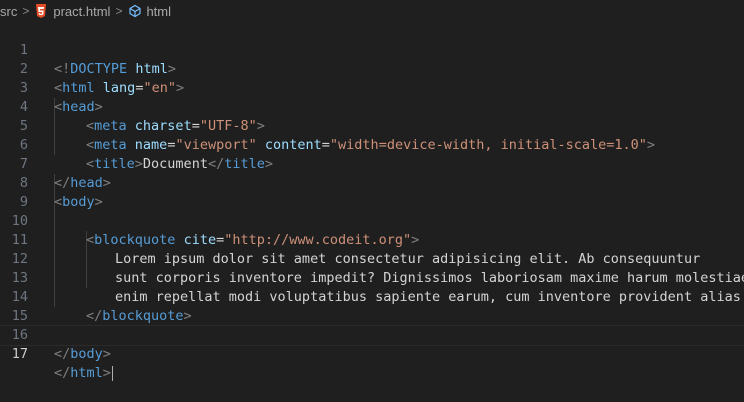 Image resolution: width=744 pixels, height=402 pixels. Describe the element at coordinates (19, 354) in the screenshot. I see `line-number: 17` at that location.